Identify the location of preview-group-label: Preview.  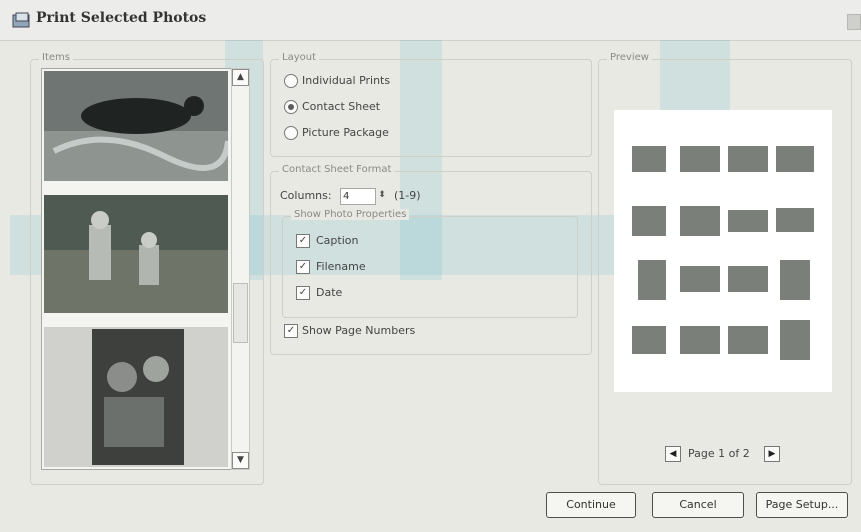
(629, 57).